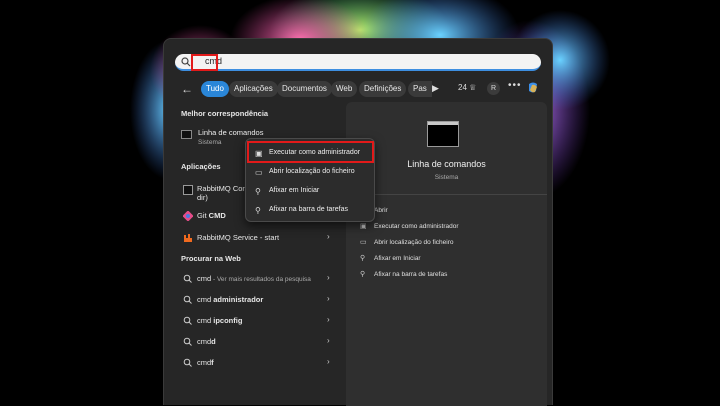 The width and height of the screenshot is (720, 406). Describe the element at coordinates (215, 89) in the screenshot. I see `filter-tudo: Tudo` at that location.